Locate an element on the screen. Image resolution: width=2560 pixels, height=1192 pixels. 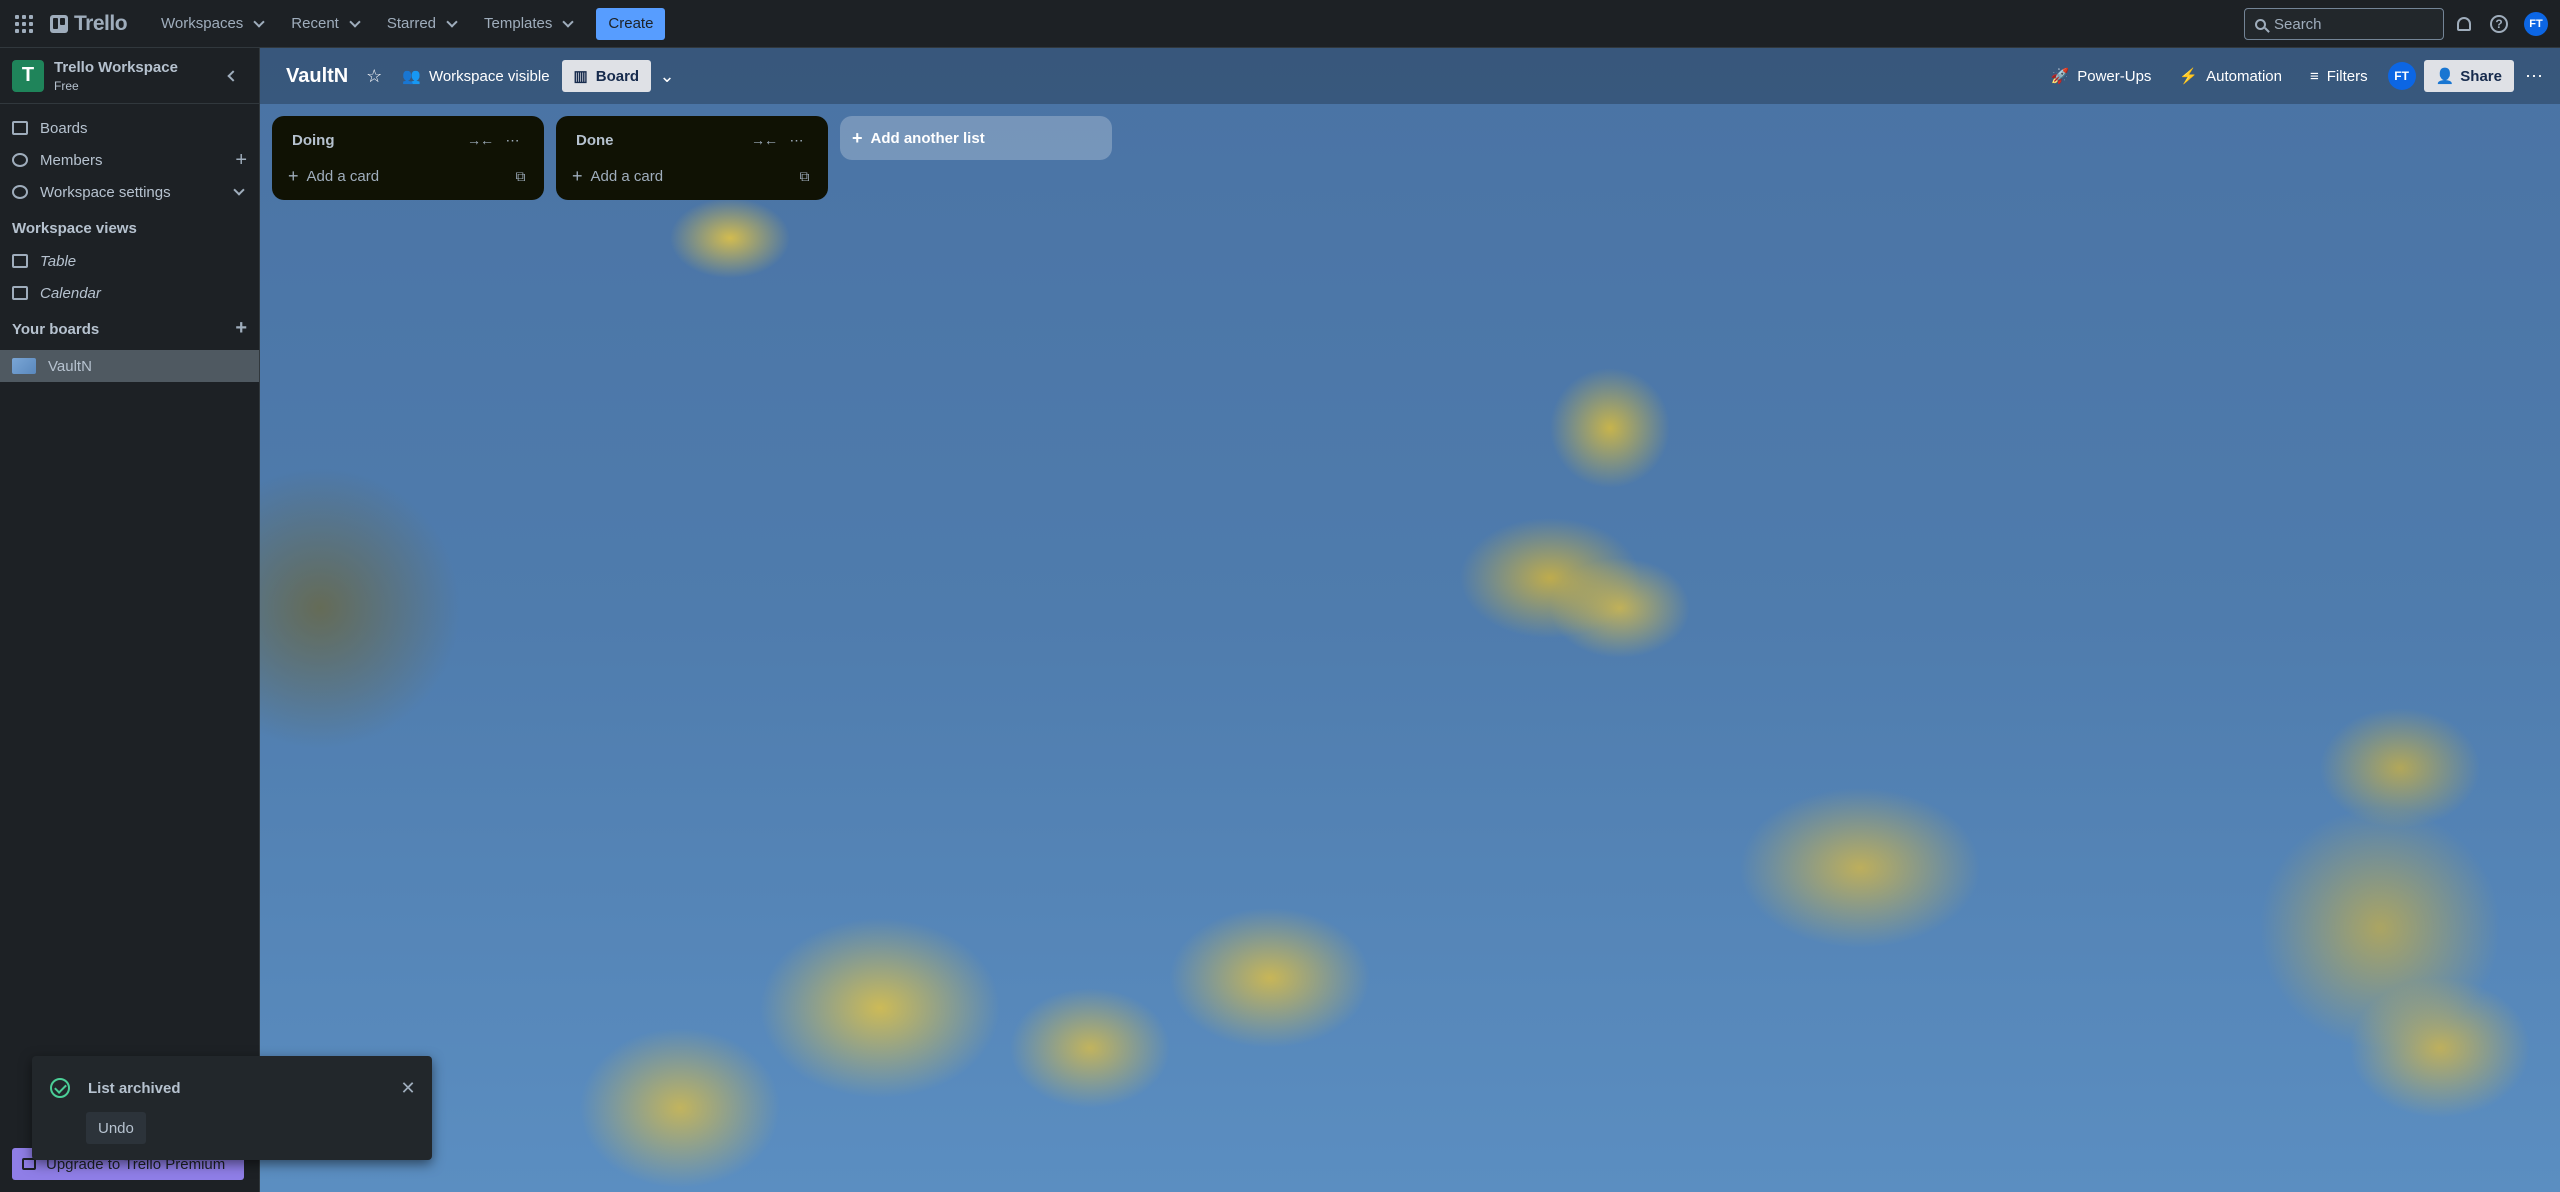
customize-views-icon: ⌄ is located at coordinates (667, 76).